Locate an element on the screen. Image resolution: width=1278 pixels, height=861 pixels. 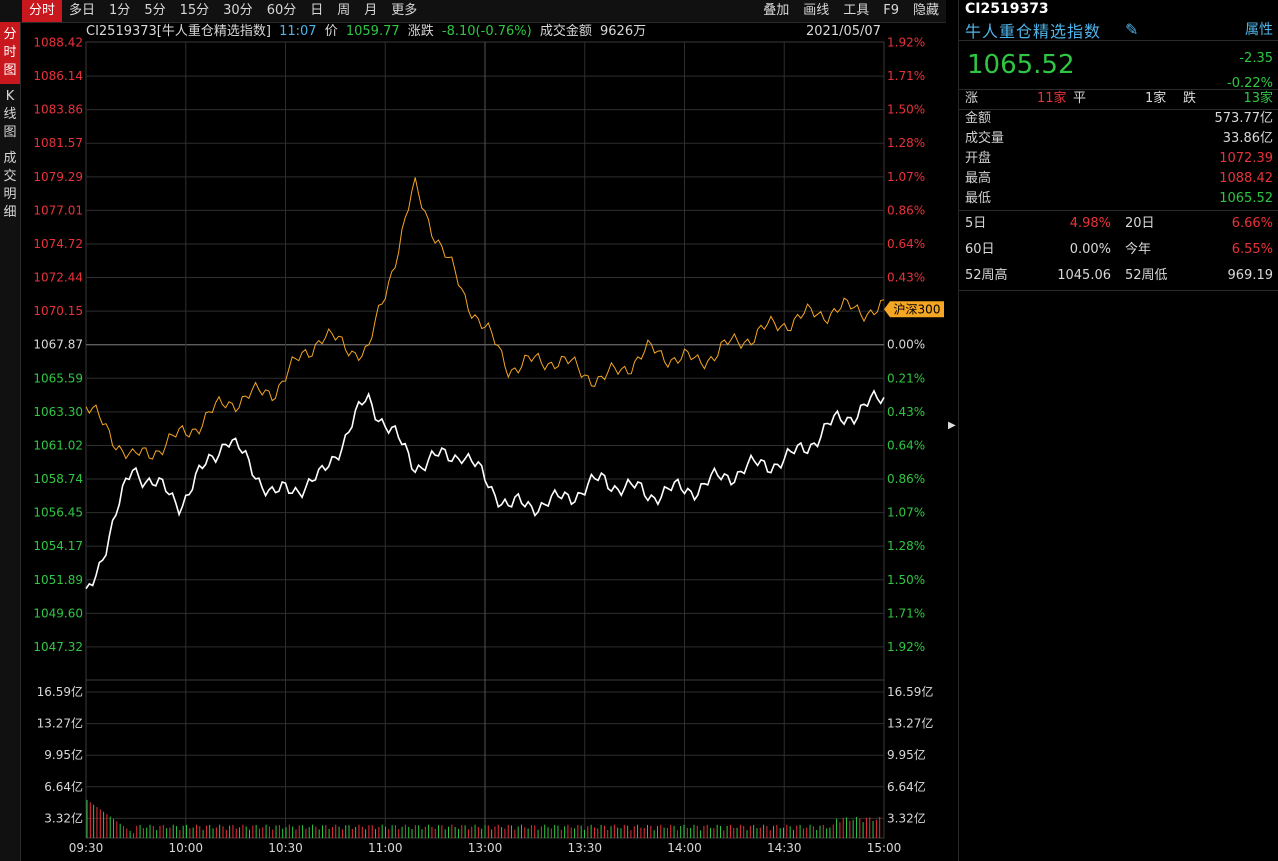
stat-row: 成交量 33.86亿 is located at coordinates (1119, 139).